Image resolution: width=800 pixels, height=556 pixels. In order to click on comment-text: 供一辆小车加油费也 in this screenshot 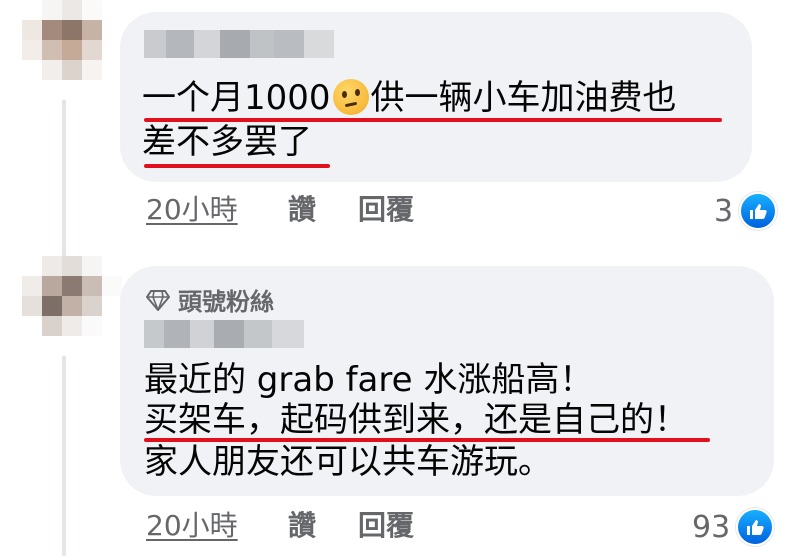, I will do `click(523, 98)`.